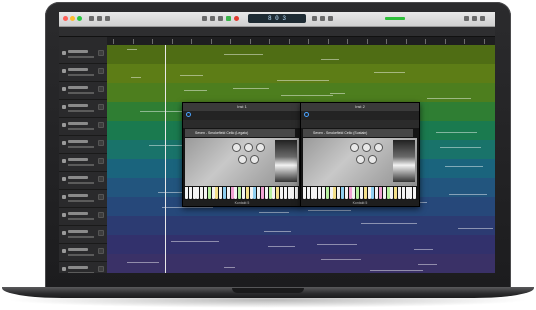 Image resolution: width=536 pixels, height=310 pixels. I want to click on keyboard, so click(242, 193).